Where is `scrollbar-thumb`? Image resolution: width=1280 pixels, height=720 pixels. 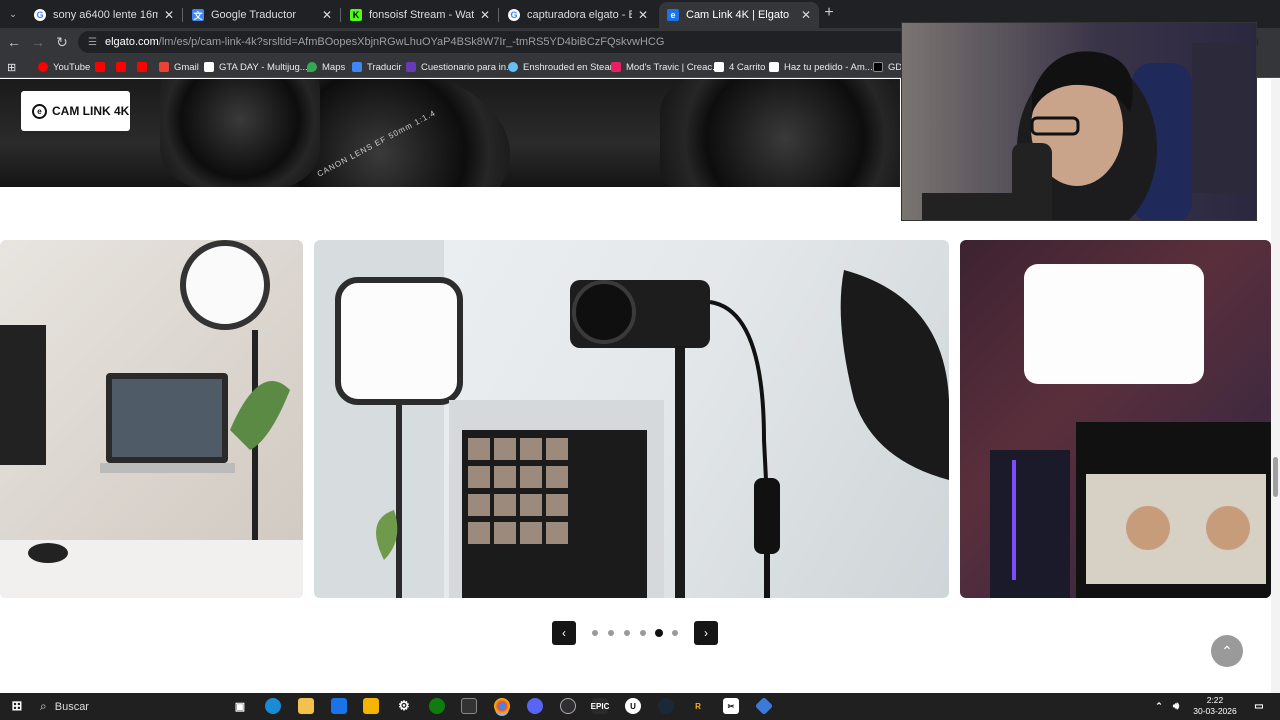
scrollbar-thumb is located at coordinates (1275, 477).